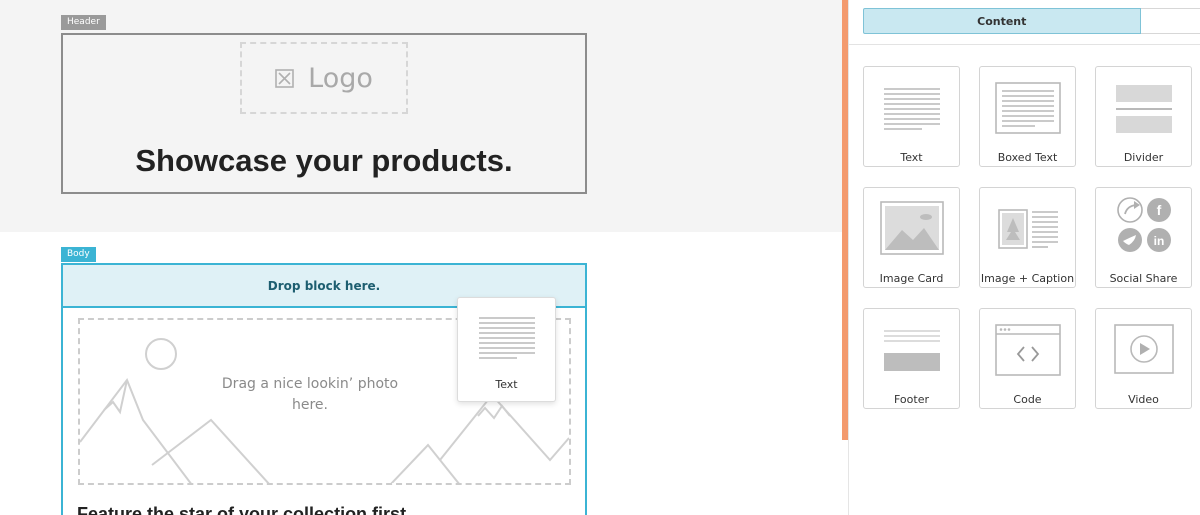  Describe the element at coordinates (310, 394) in the screenshot. I see `photo-placeholder-text: Drag a nice lookin’ photo here.` at that location.